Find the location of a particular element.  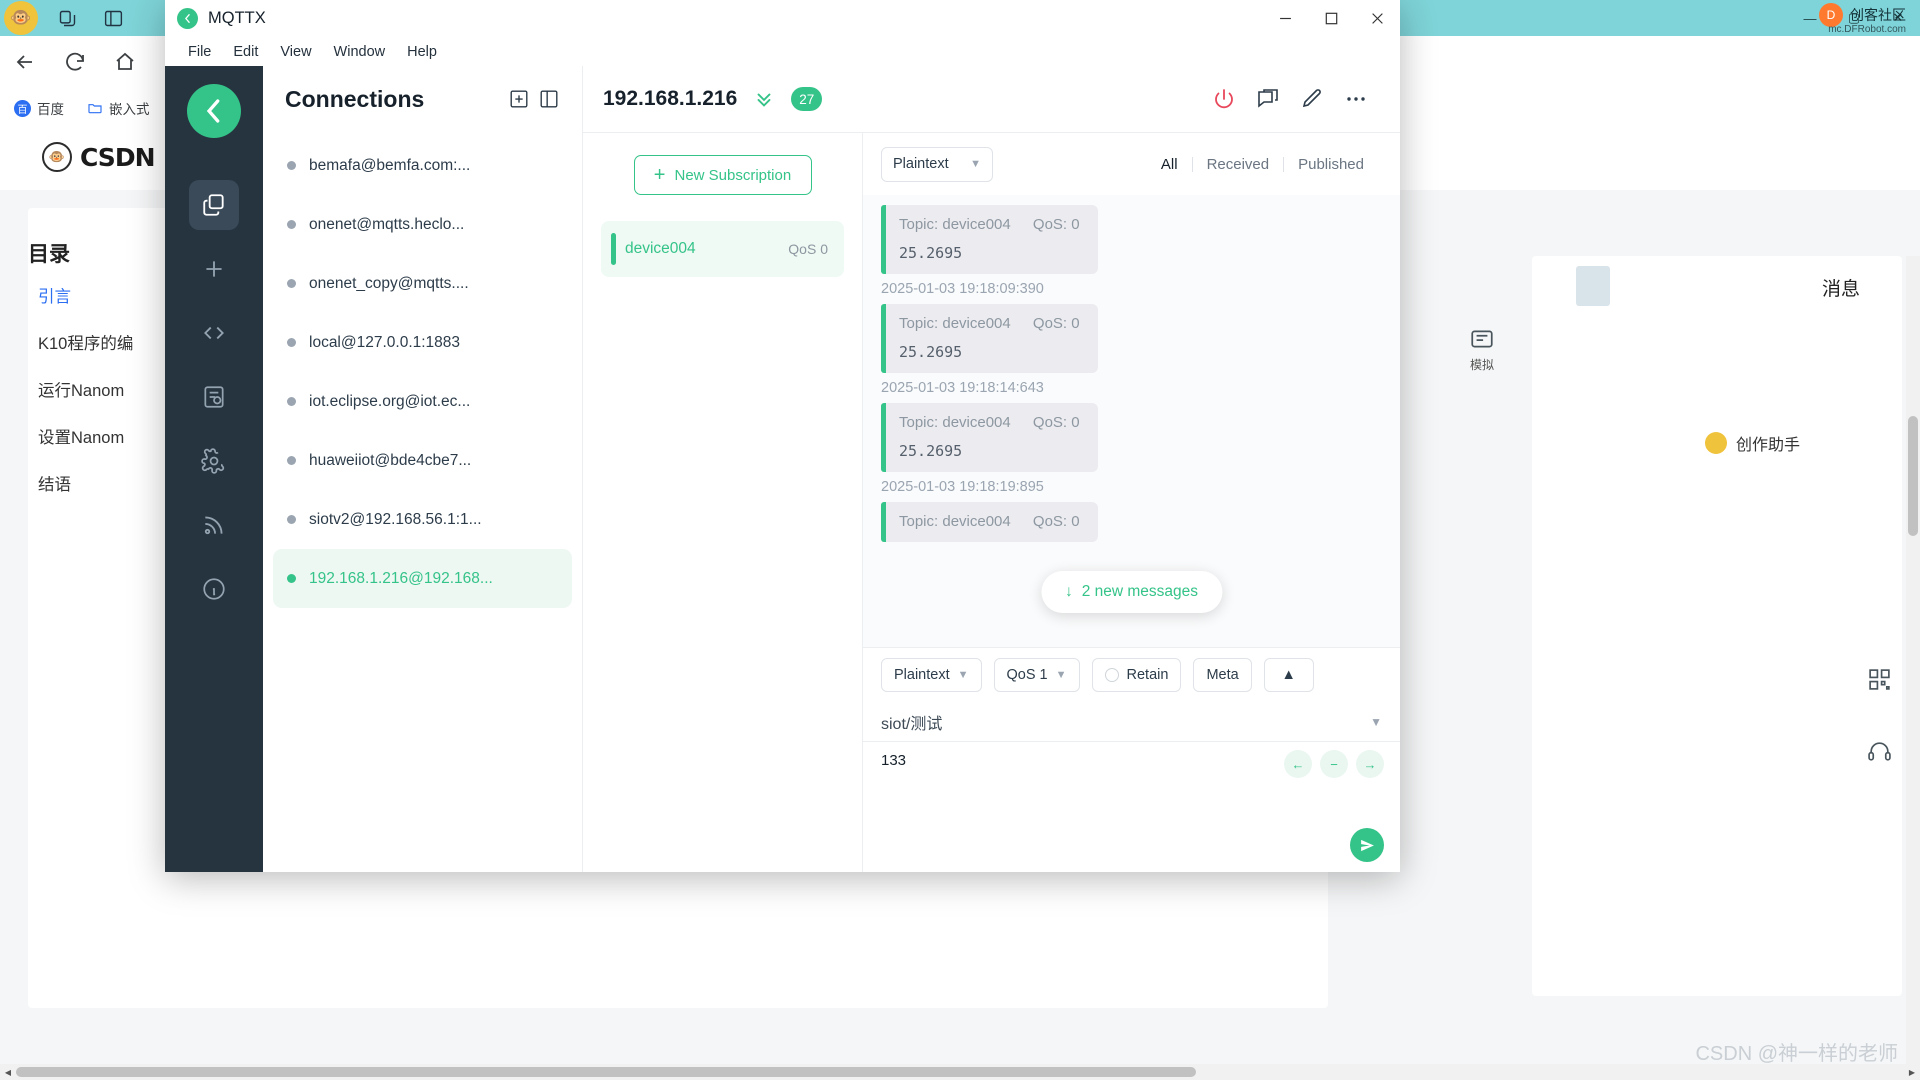

baidu-favicon: 百 is located at coordinates (22, 108).